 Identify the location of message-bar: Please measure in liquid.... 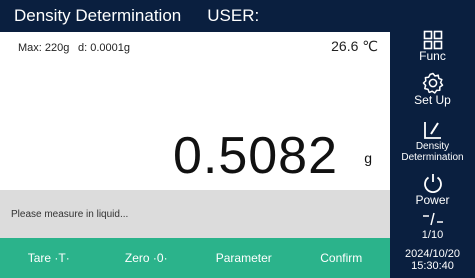
(195, 214).